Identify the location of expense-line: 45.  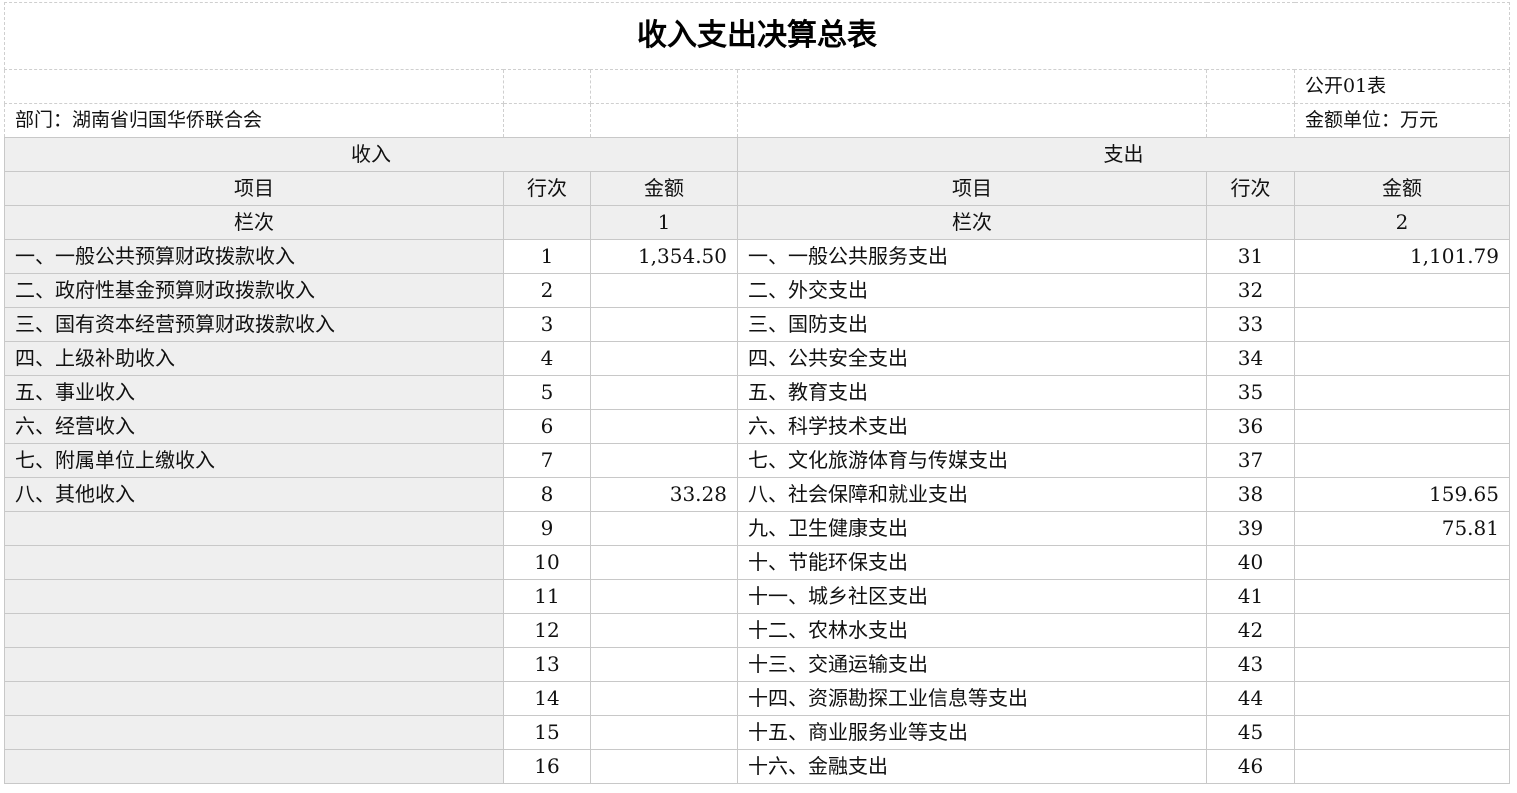
(1250, 732).